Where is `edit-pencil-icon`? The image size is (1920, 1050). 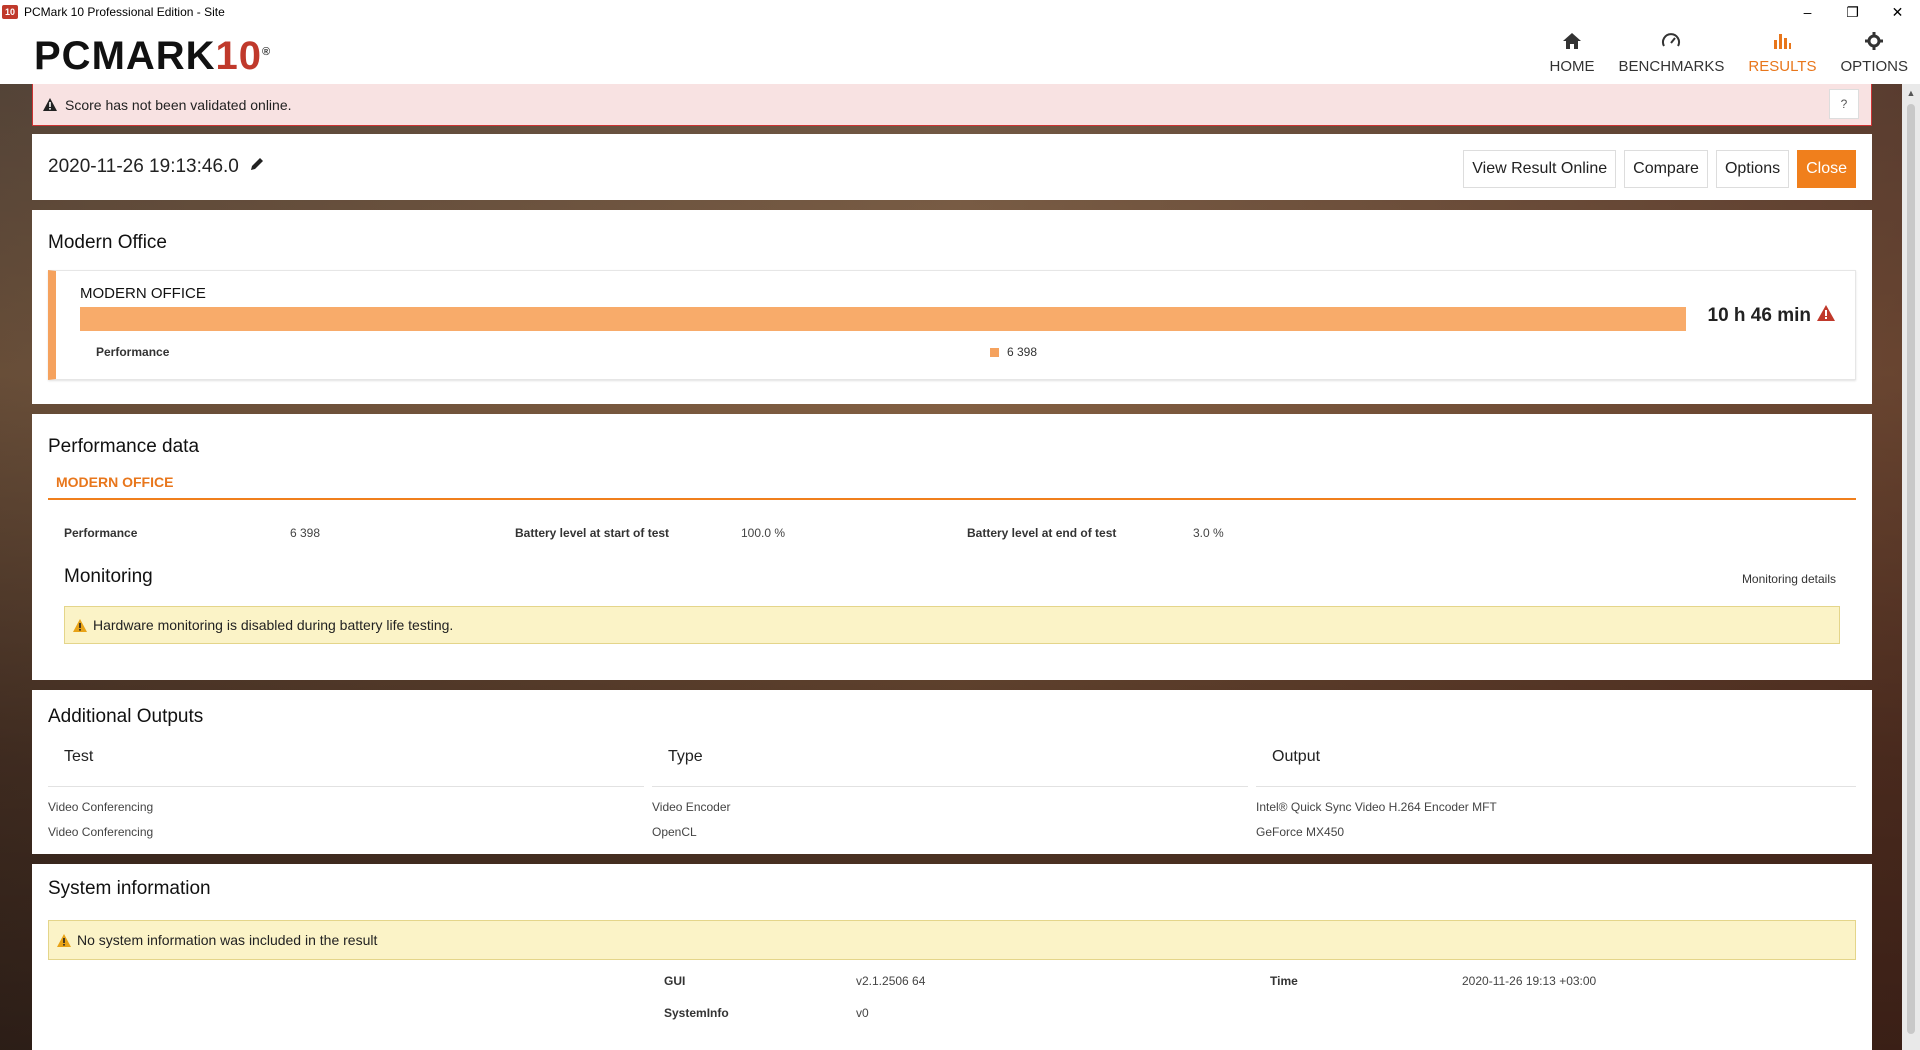
edit-pencil-icon is located at coordinates (257, 167).